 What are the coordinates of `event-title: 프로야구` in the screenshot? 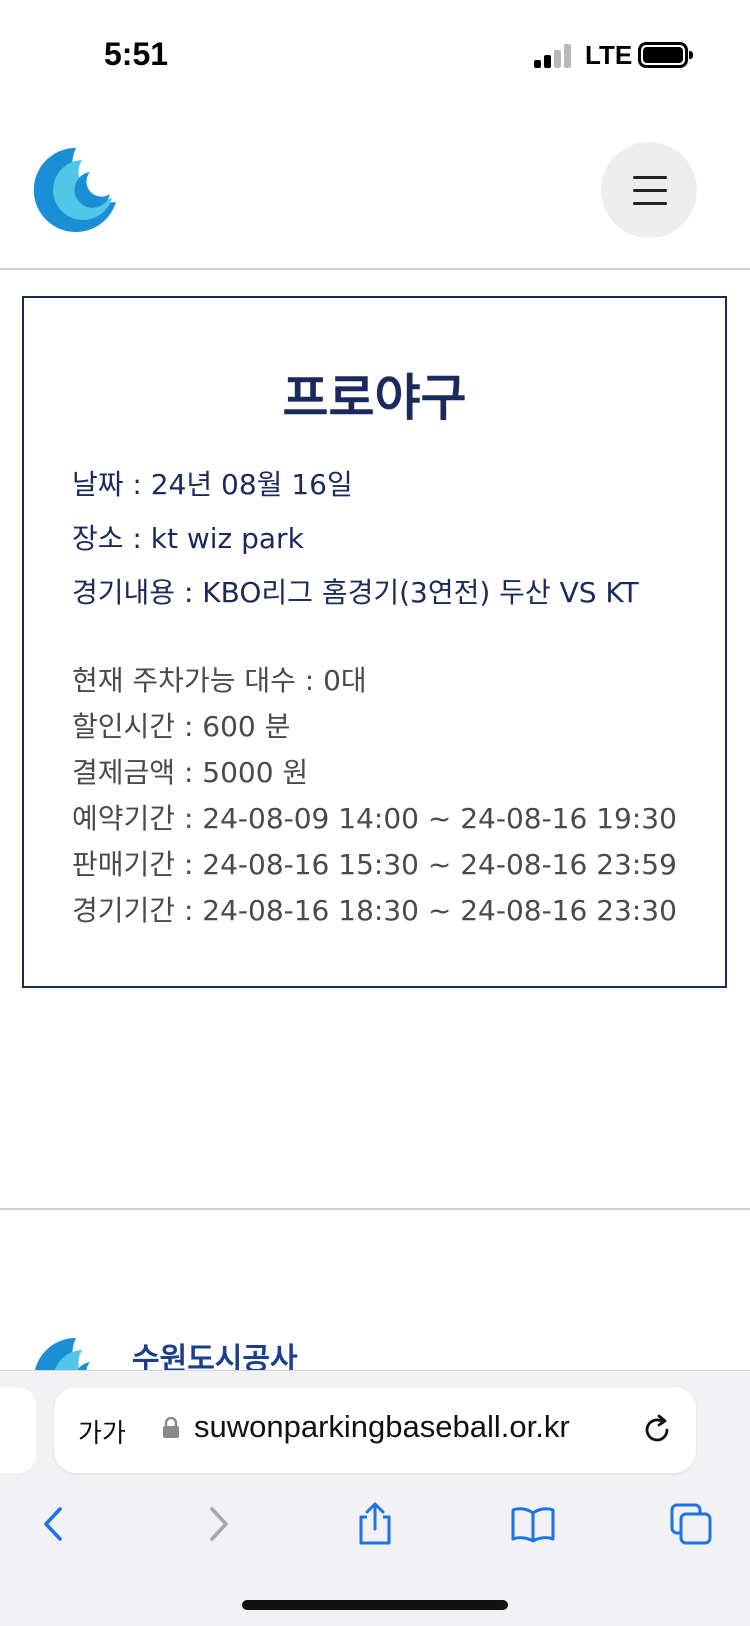 It's located at (374, 398).